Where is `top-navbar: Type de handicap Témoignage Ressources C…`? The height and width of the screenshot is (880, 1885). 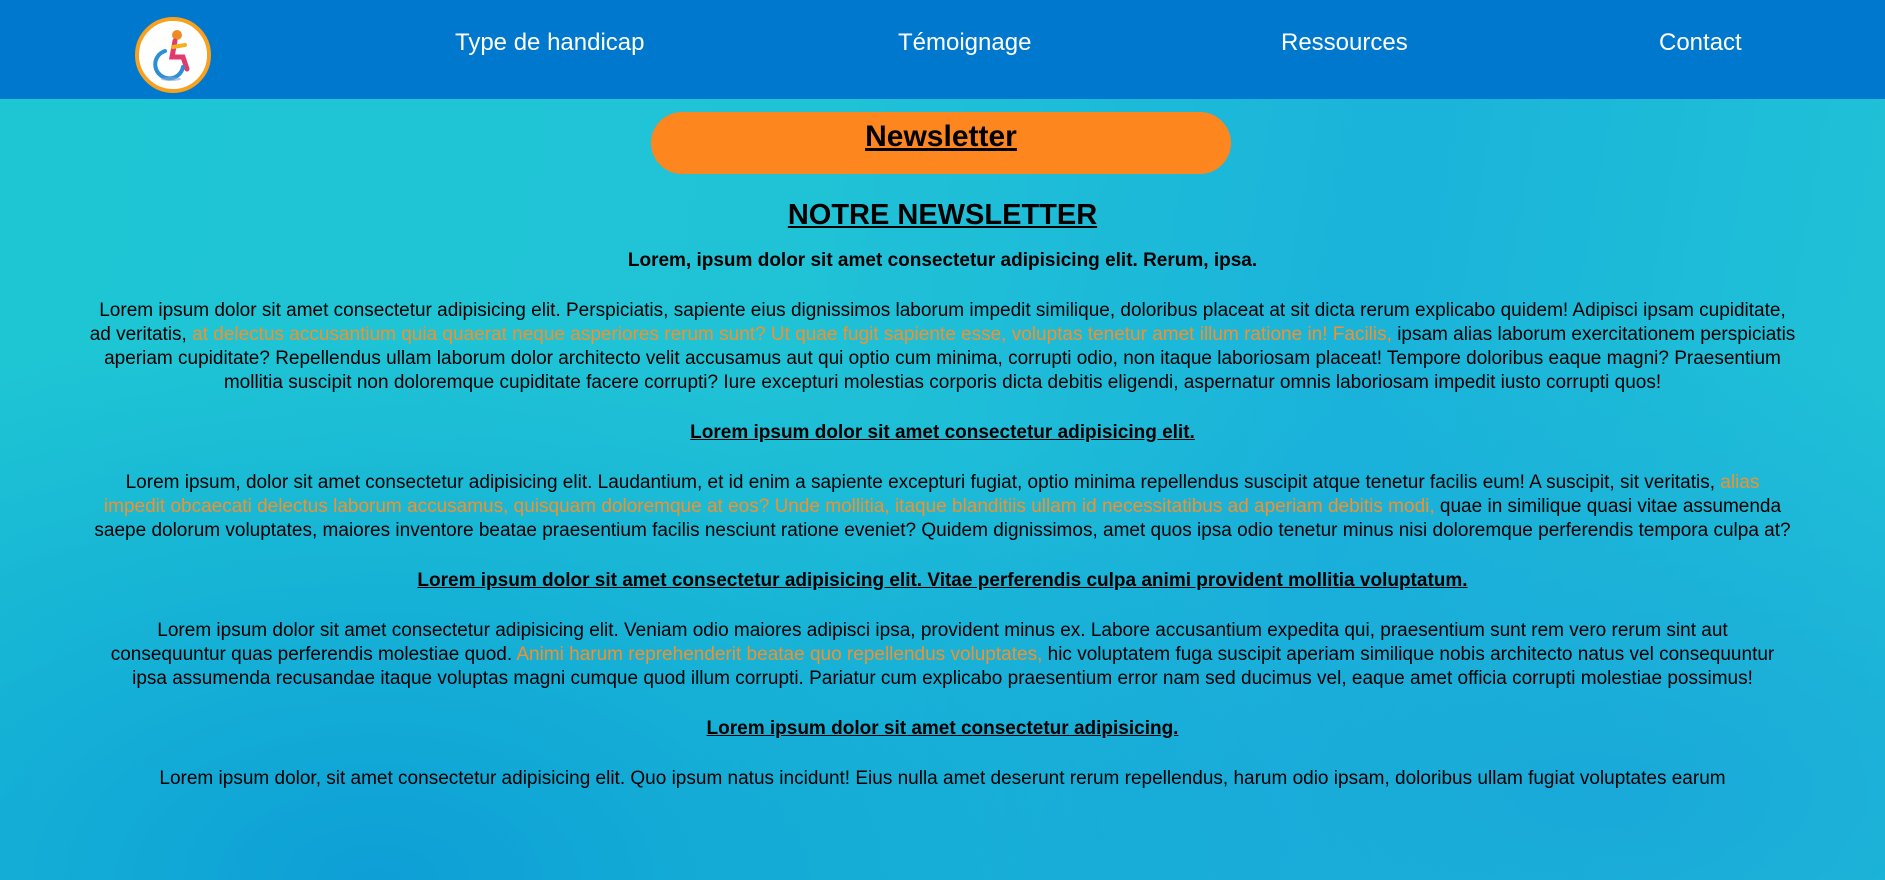 top-navbar: Type de handicap Témoignage Ressources C… is located at coordinates (942, 49).